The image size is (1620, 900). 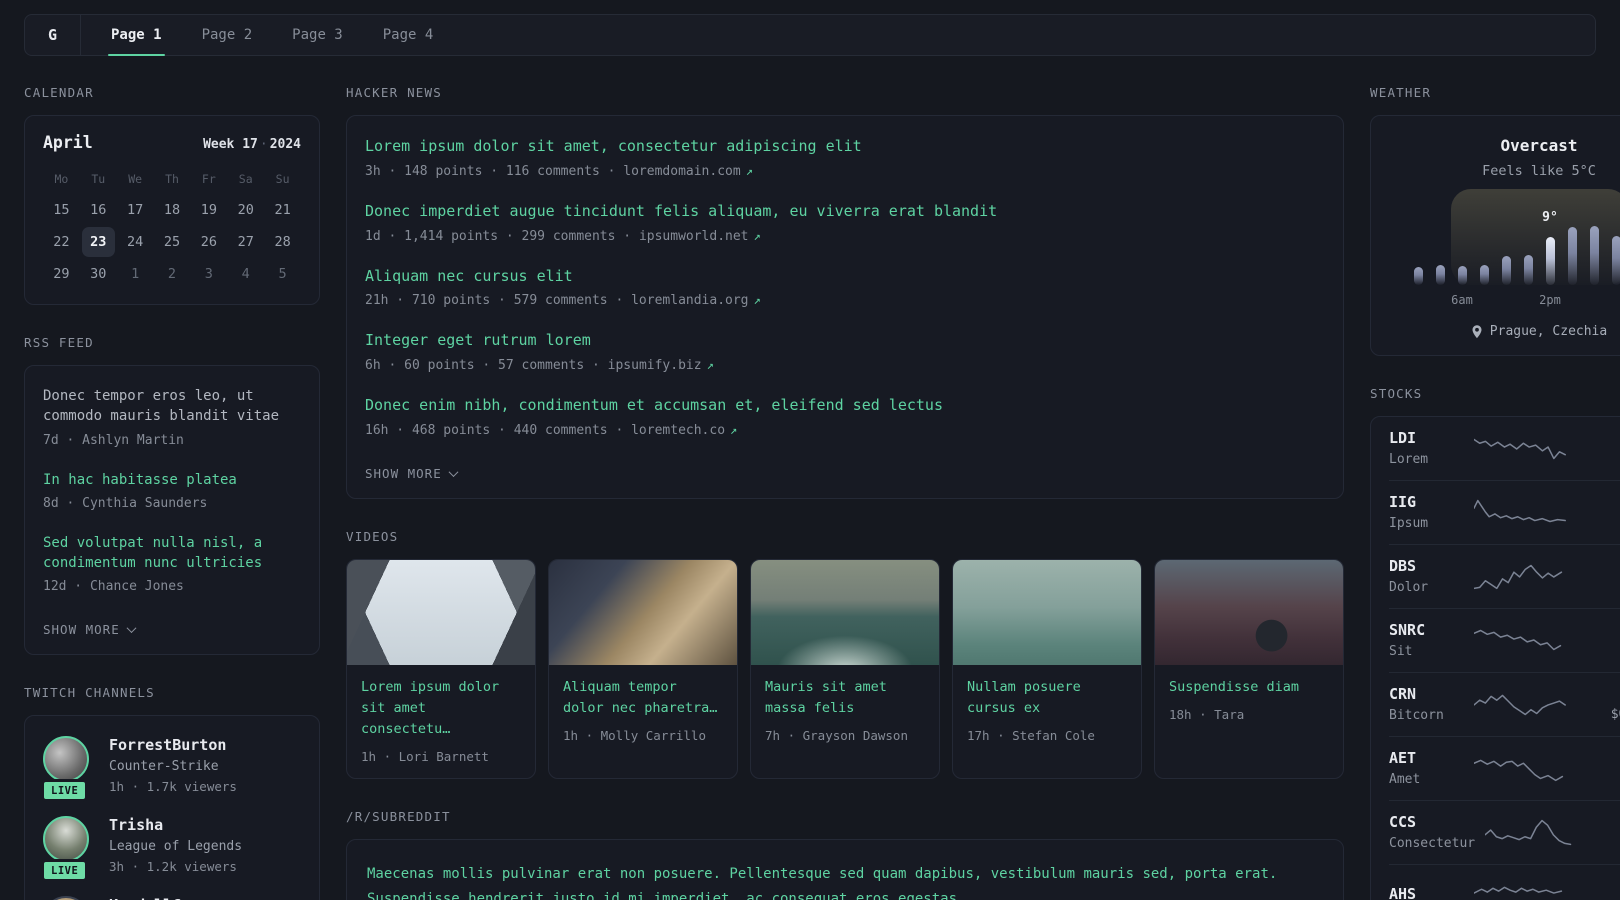 I want to click on twitch-channel-game: League of Legends, so click(x=176, y=847).